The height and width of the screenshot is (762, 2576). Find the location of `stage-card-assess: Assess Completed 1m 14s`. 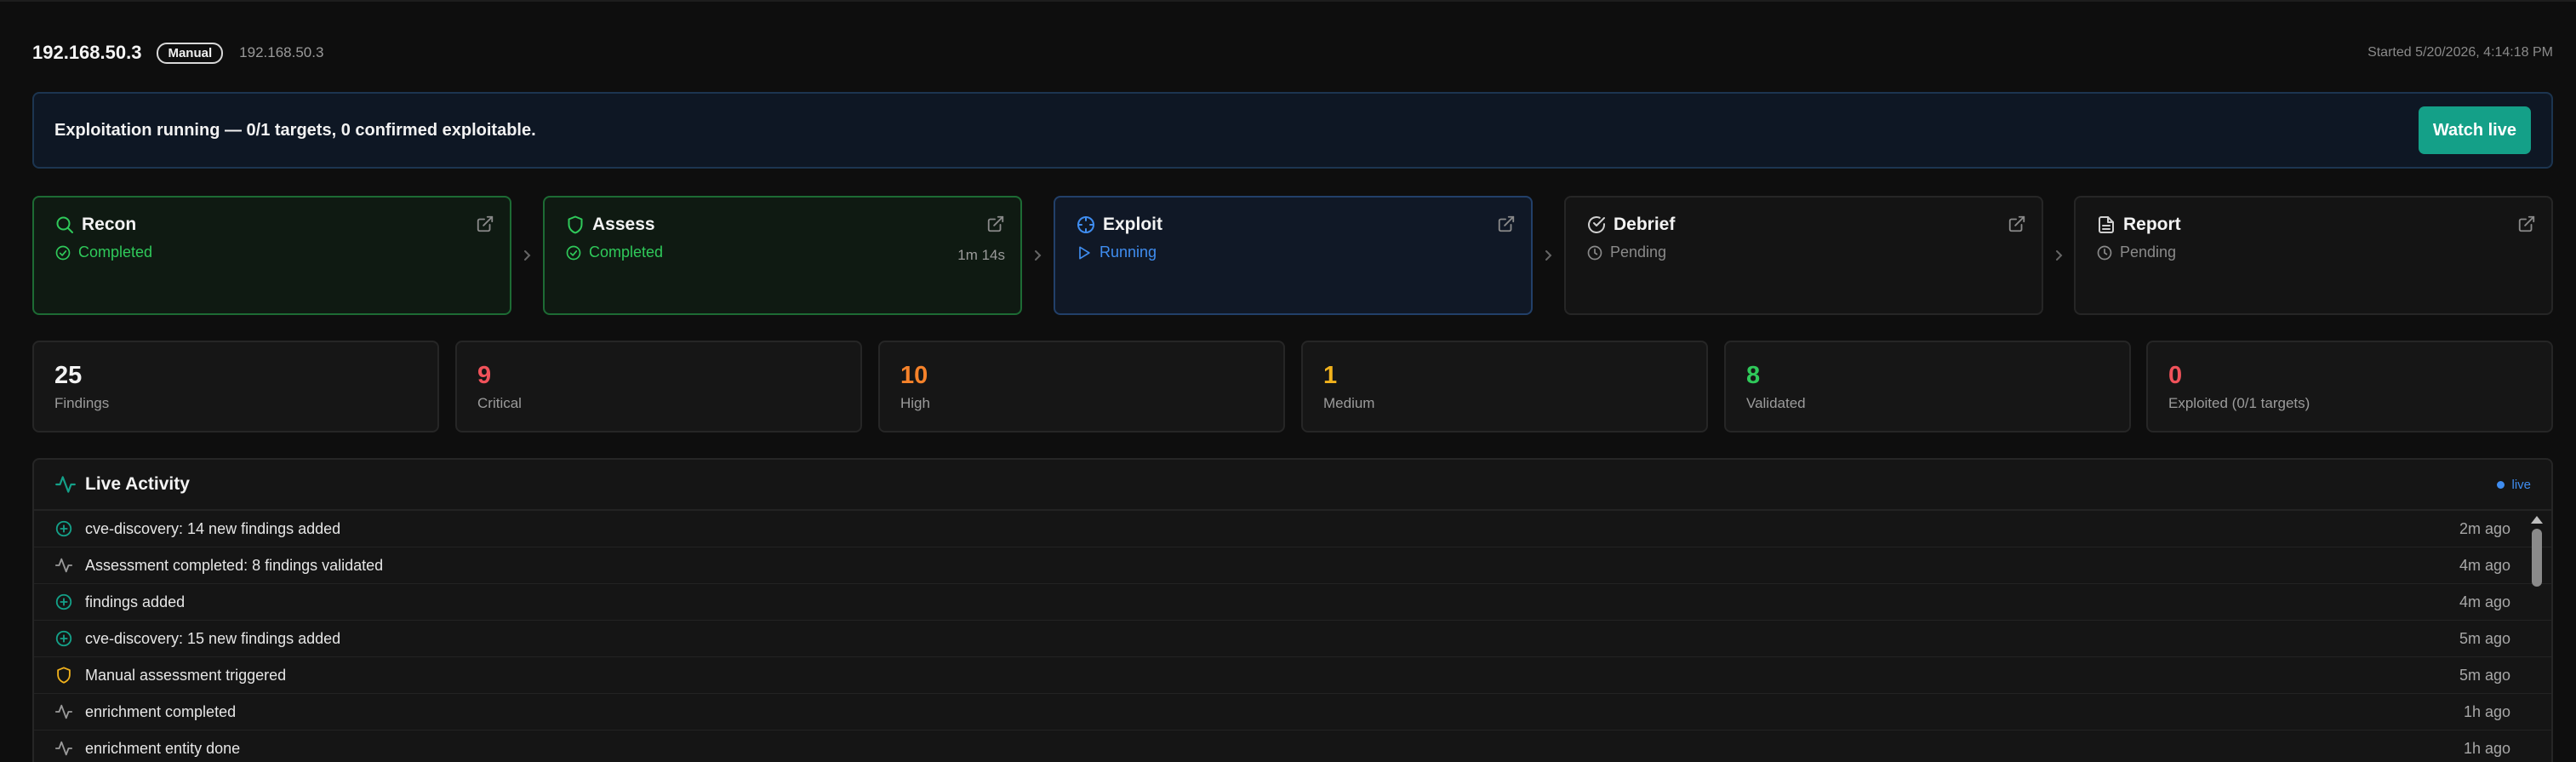

stage-card-assess: Assess Completed 1m 14s is located at coordinates (782, 256).